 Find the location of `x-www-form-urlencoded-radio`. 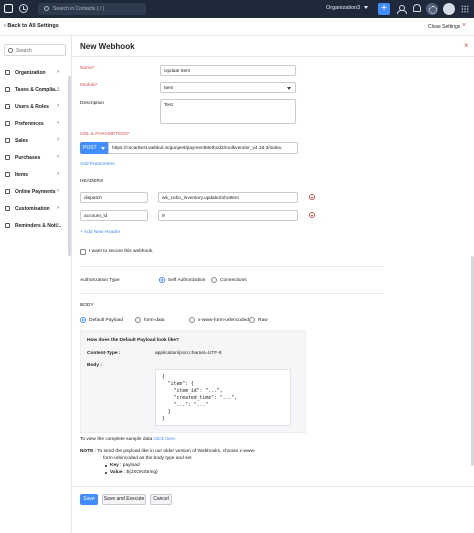

x-www-form-urlencoded-radio is located at coordinates (192, 320).